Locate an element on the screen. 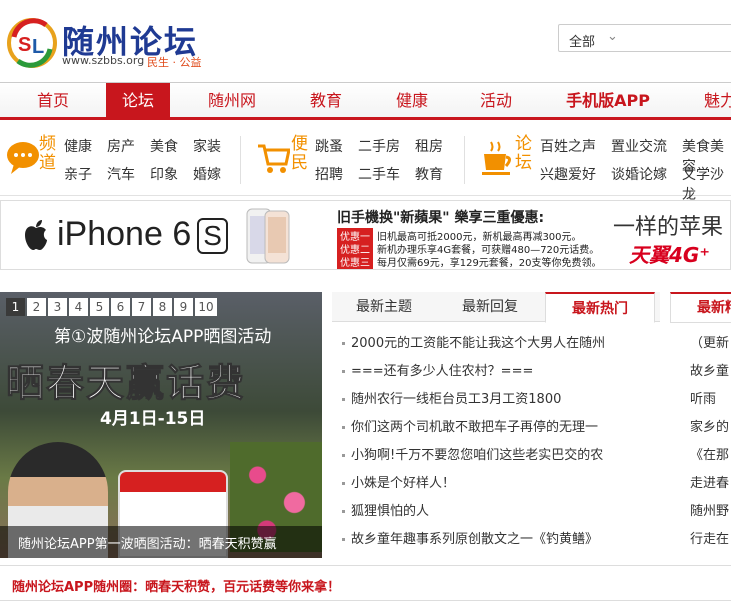  slide-dot: 1 is located at coordinates (15, 307).